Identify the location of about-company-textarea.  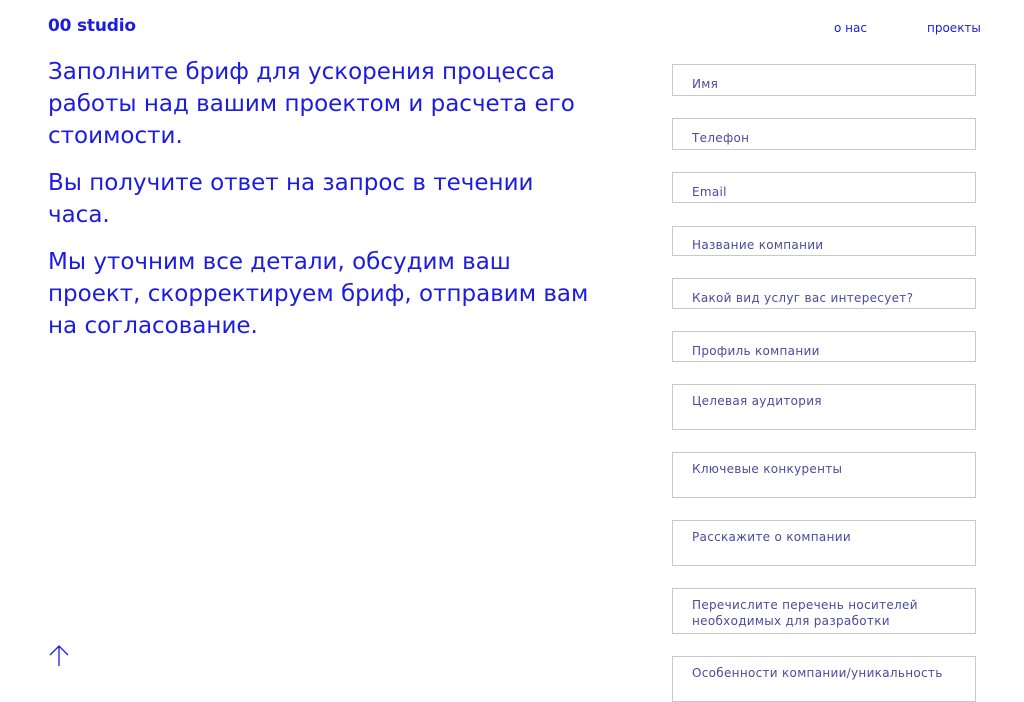
(824, 543).